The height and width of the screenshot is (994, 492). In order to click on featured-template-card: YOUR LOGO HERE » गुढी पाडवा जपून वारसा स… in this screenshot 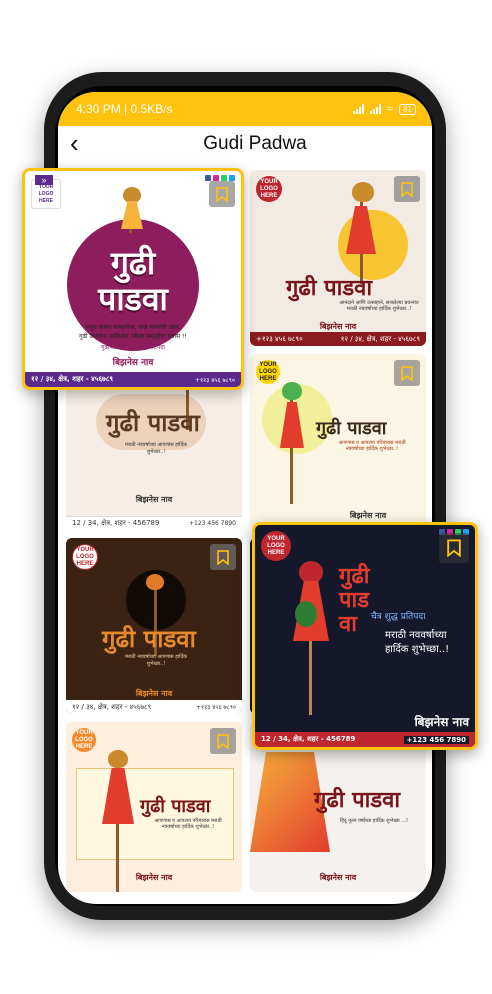, I will do `click(133, 279)`.